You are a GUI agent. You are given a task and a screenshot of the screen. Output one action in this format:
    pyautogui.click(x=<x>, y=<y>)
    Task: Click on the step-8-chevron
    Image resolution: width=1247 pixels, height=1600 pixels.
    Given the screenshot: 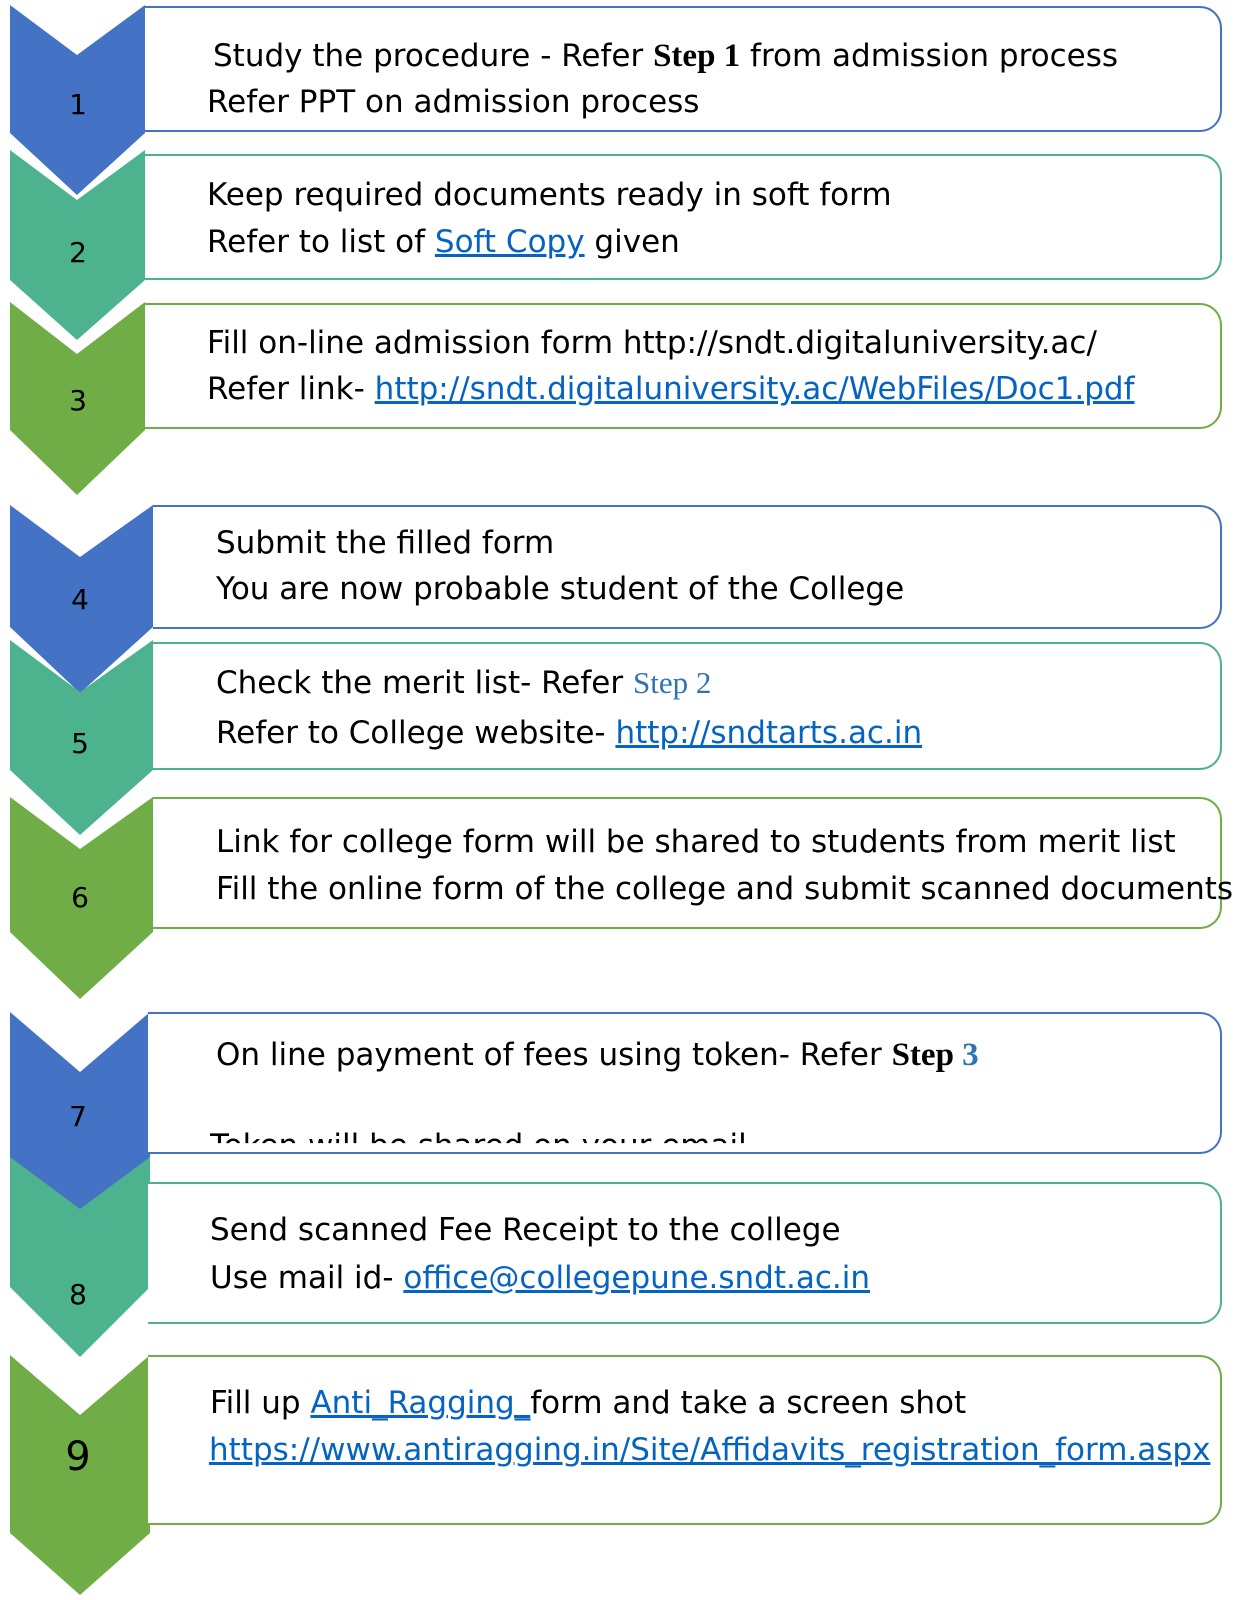 What is the action you would take?
    pyautogui.click(x=80, y=1257)
    